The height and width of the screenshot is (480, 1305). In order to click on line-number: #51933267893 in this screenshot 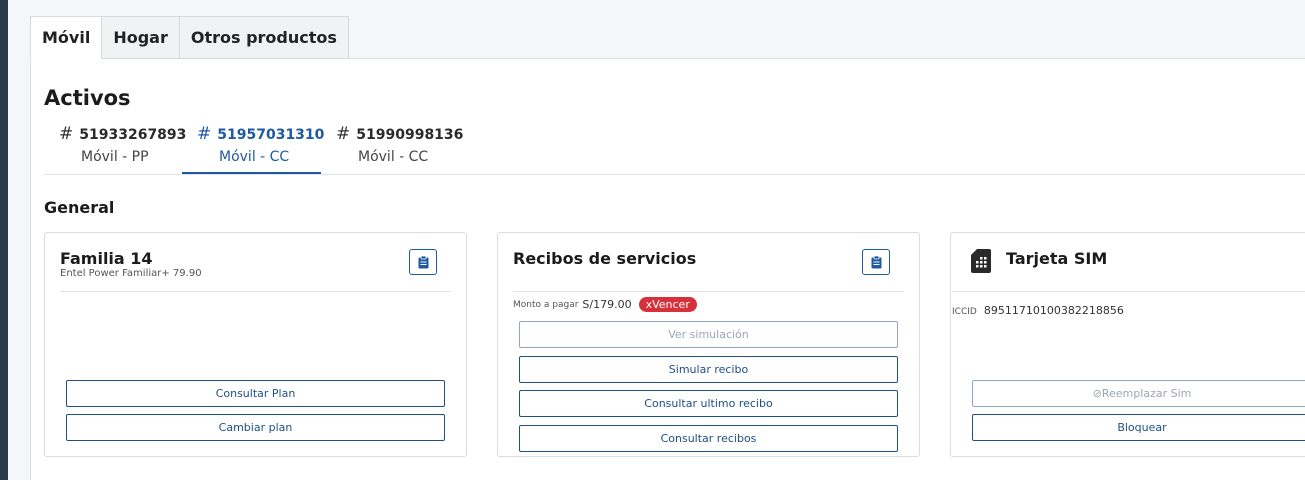, I will do `click(122, 134)`.